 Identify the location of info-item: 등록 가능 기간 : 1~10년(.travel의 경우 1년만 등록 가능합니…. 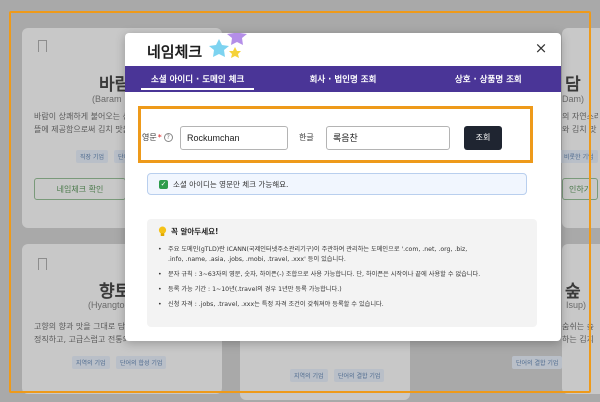
(344, 290).